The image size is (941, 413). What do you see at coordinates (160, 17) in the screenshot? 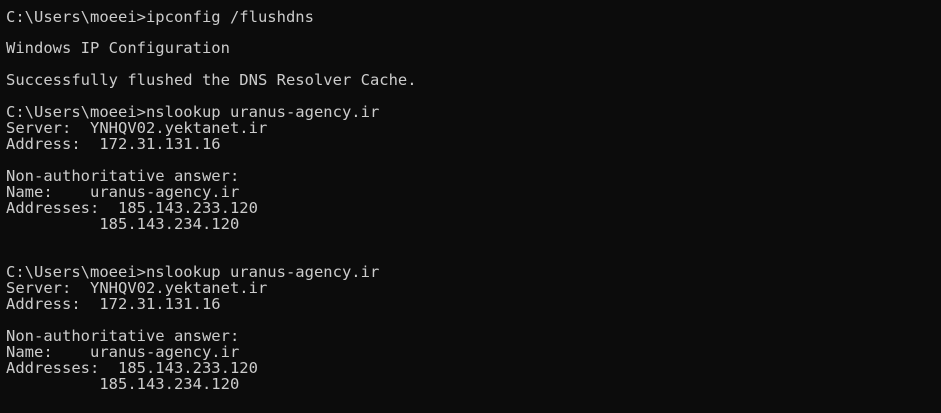
I see `command-prompt-line: C:\Users\moeei>ipconfig /flushdns` at bounding box center [160, 17].